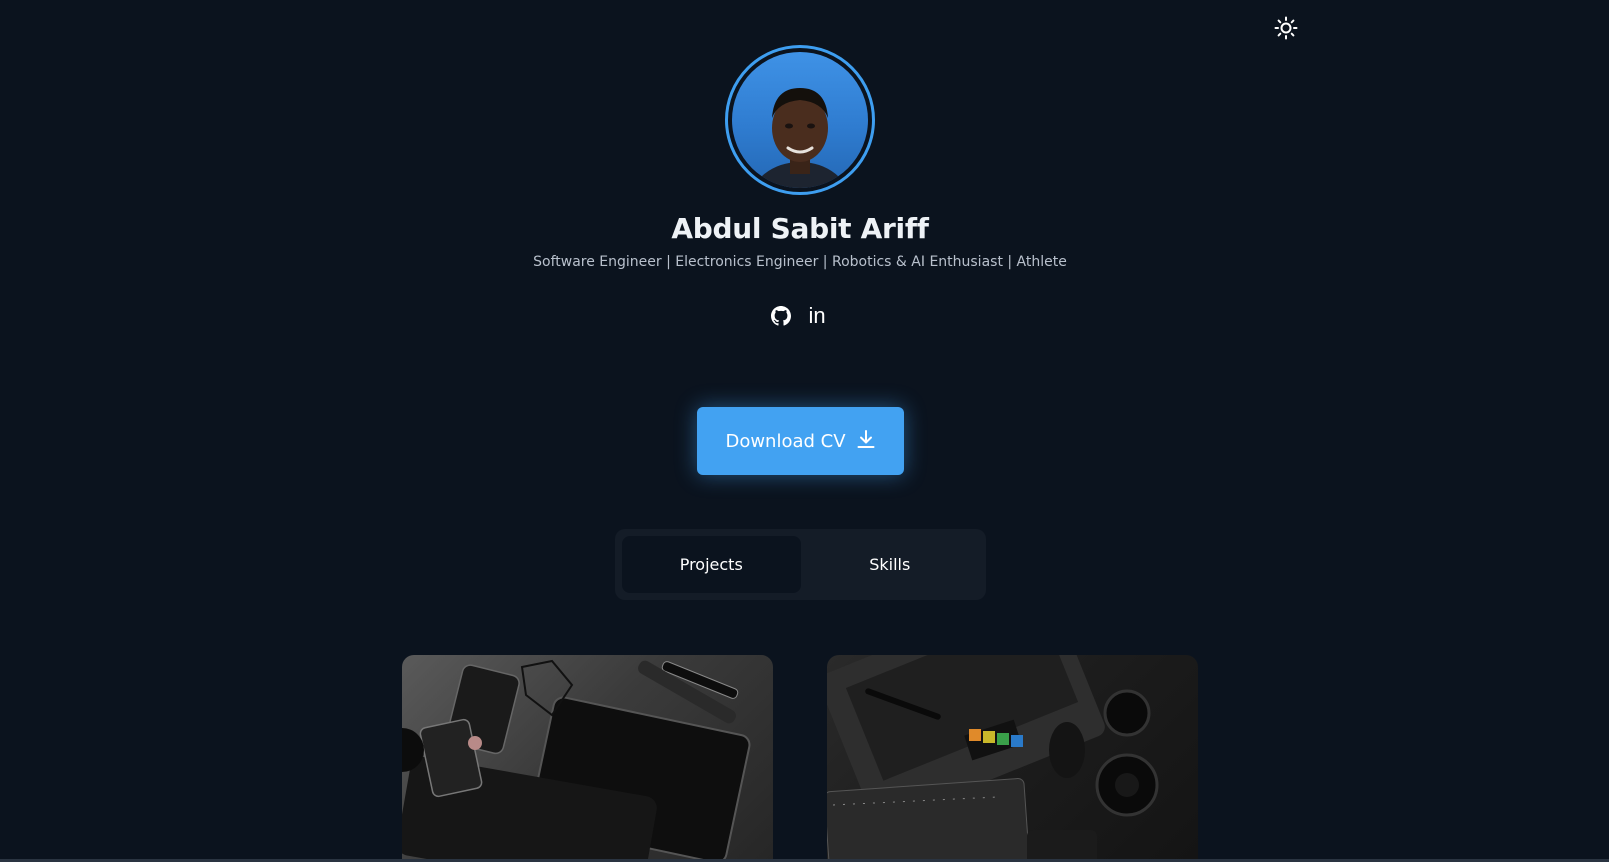  I want to click on social-links: in, so click(799, 316).